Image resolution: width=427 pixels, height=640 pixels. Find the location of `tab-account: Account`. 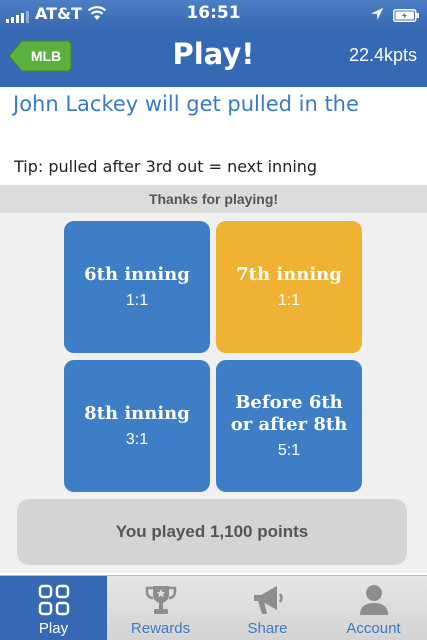

tab-account: Account is located at coordinates (373, 608).